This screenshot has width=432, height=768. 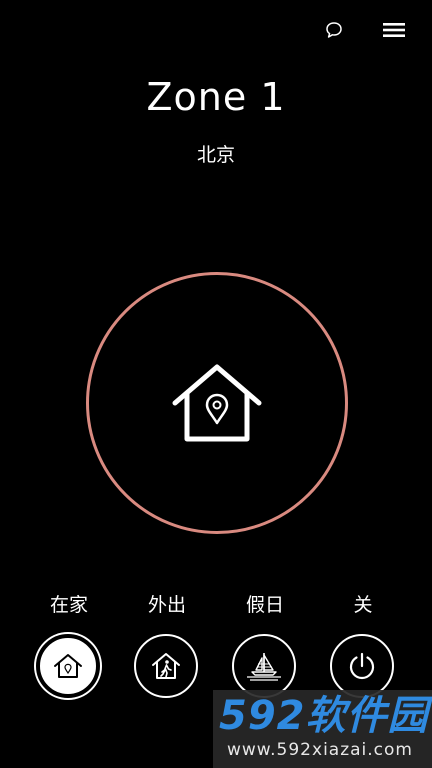 I want to click on mode-label-holiday: 假日, so click(x=264, y=605).